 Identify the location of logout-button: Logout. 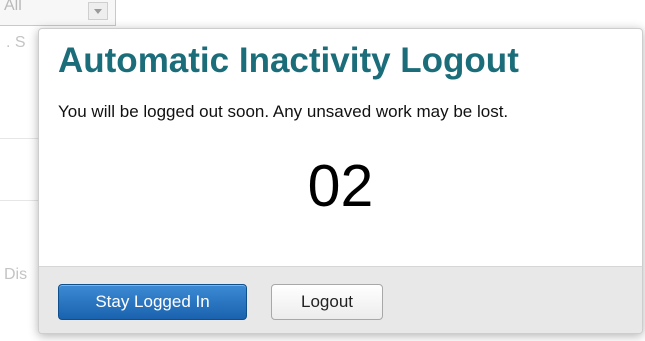
(327, 302).